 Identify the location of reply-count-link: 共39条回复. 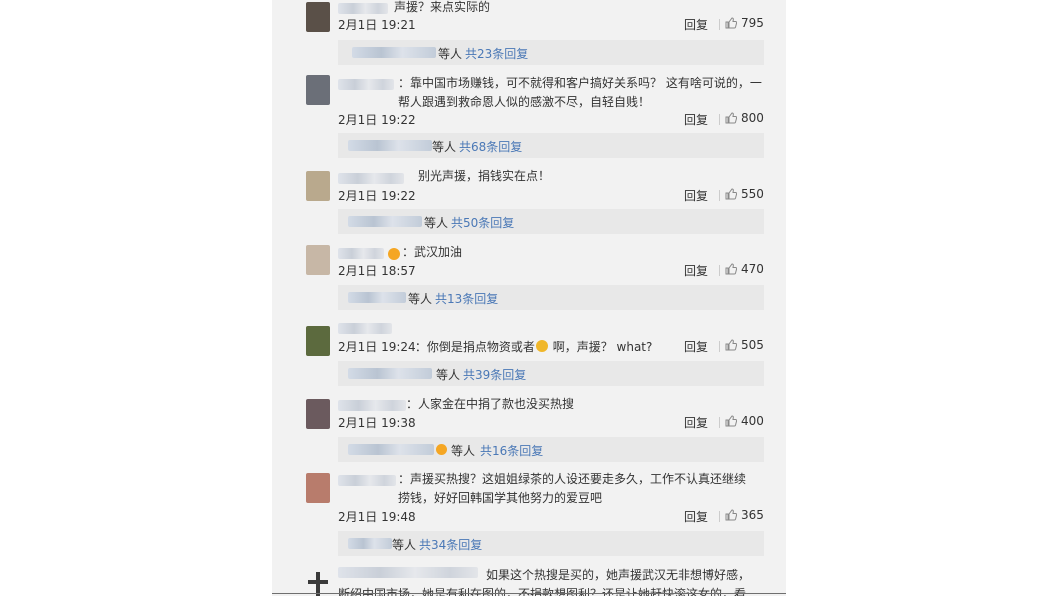
(494, 374).